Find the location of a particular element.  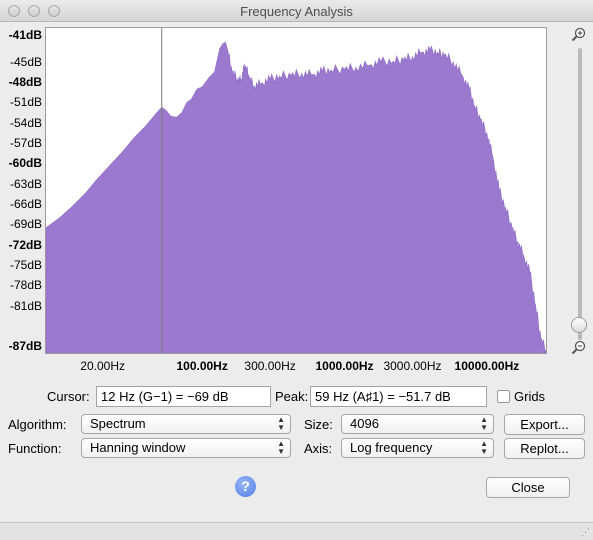

y-tick-label: -72dB is located at coordinates (25, 244).